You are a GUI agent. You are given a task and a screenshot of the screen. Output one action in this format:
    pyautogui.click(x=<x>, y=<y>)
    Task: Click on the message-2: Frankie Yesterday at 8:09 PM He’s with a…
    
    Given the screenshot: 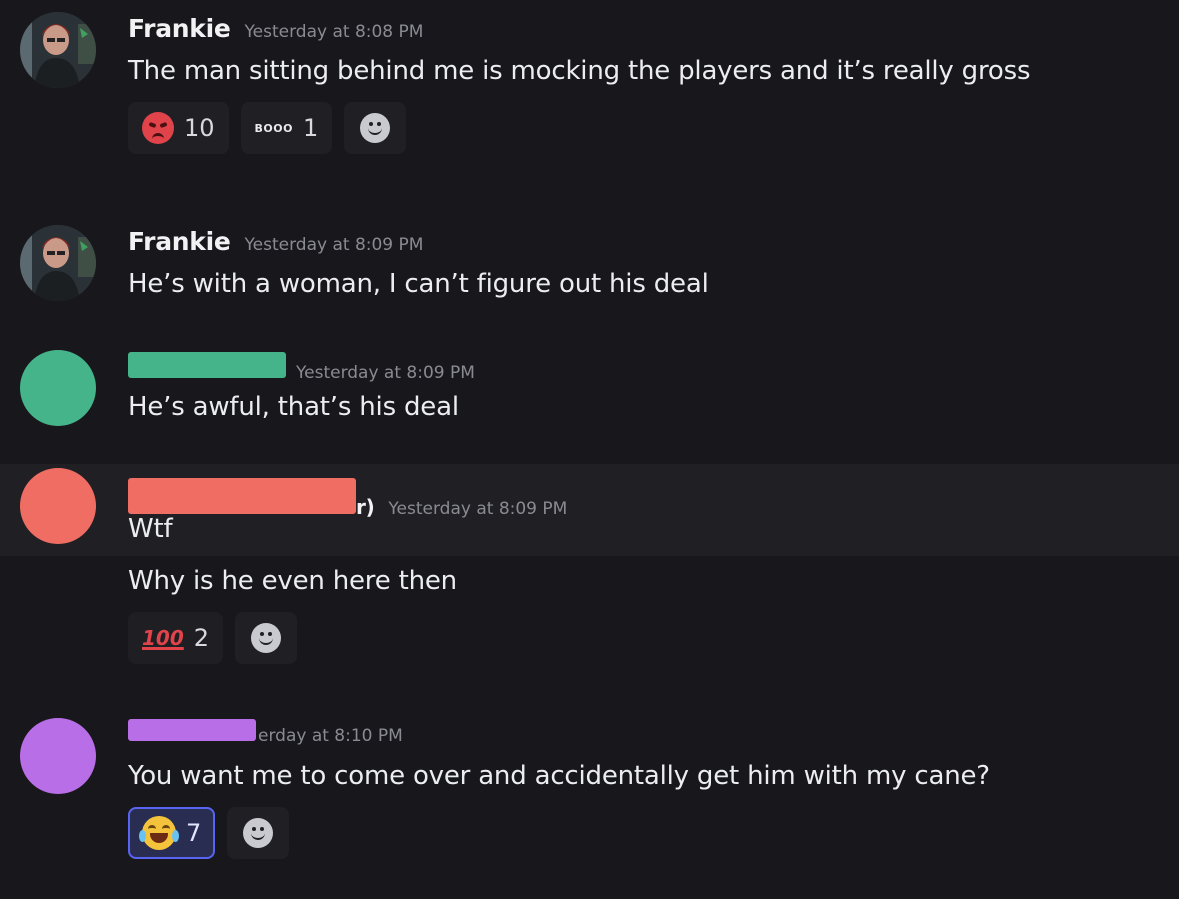 What is the action you would take?
    pyautogui.click(x=589, y=270)
    